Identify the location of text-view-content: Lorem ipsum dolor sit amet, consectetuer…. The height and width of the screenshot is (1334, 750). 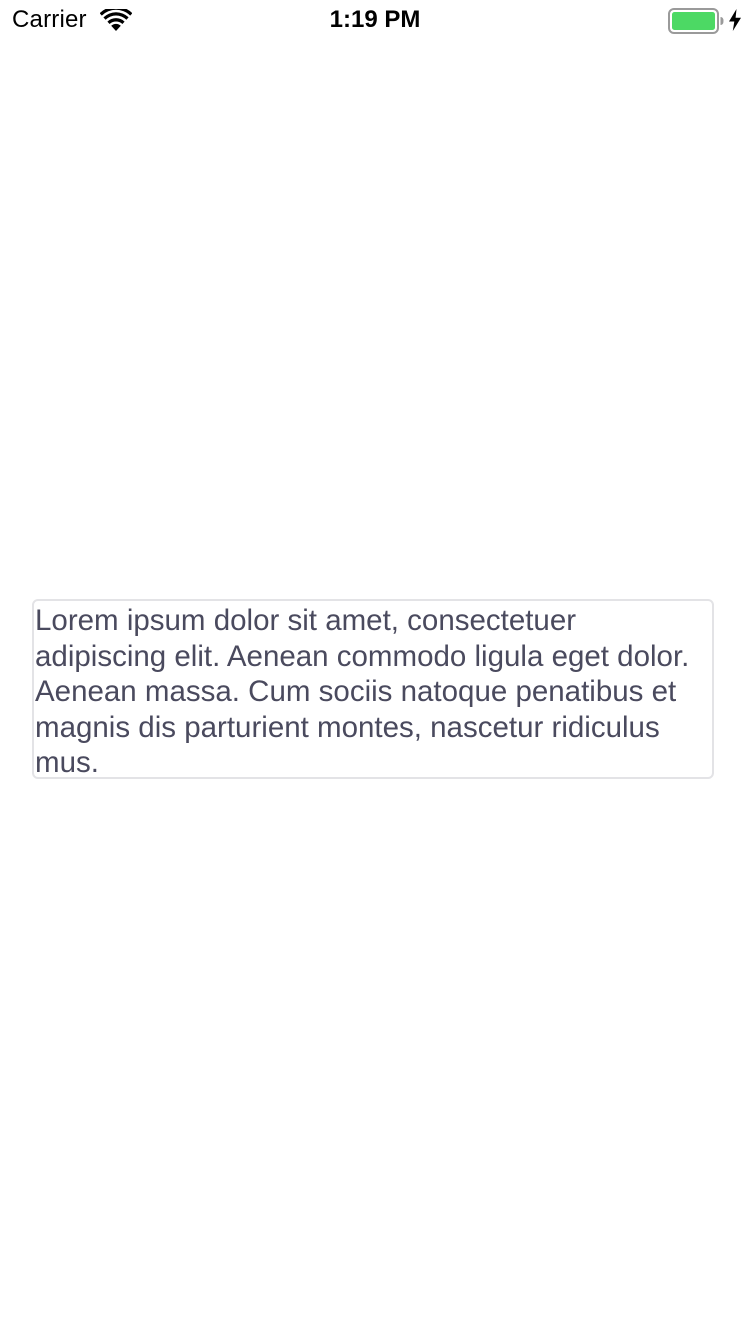
(362, 692).